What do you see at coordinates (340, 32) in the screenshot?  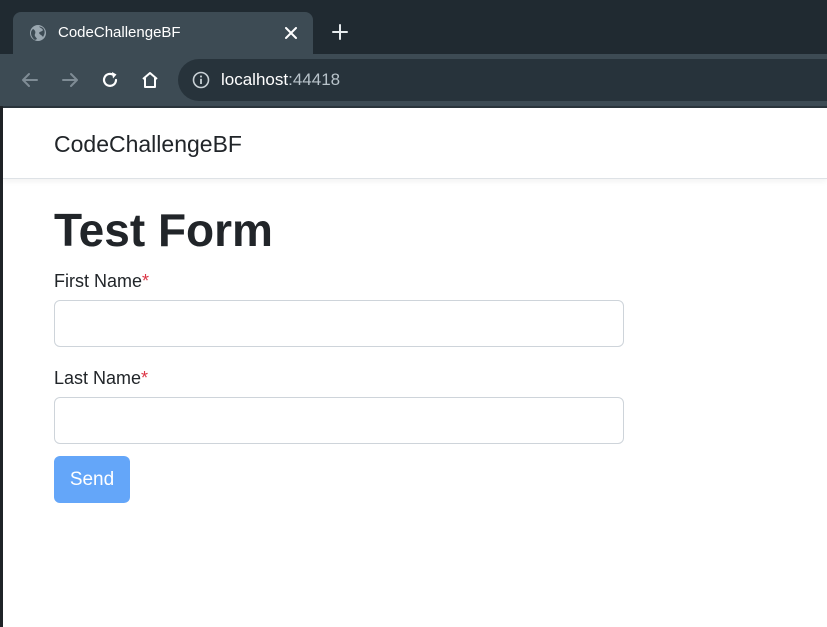 I see `plus-icon` at bounding box center [340, 32].